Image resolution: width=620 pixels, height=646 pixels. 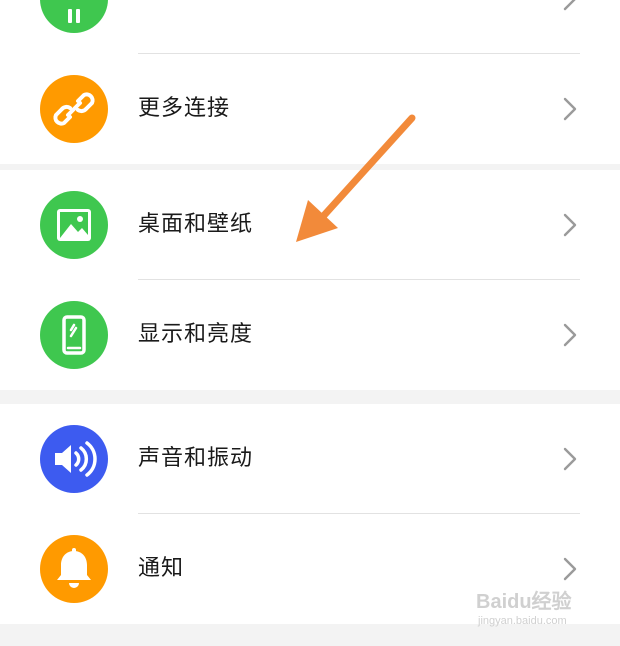 I want to click on link-icon, so click(x=74, y=109).